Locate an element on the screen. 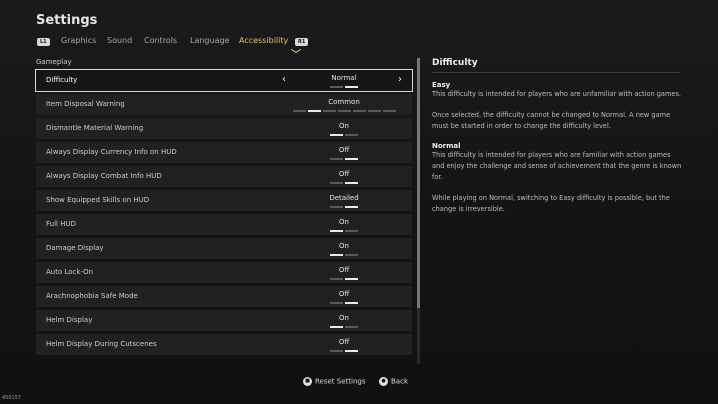 The image size is (718, 404). easy-heading: Easy is located at coordinates (441, 85).